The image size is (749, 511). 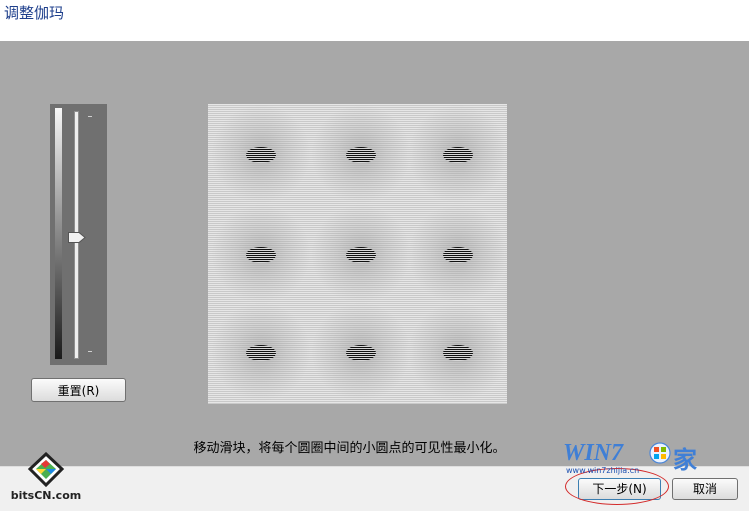 I want to click on page-title: 调整伽玛, so click(x=34, y=13).